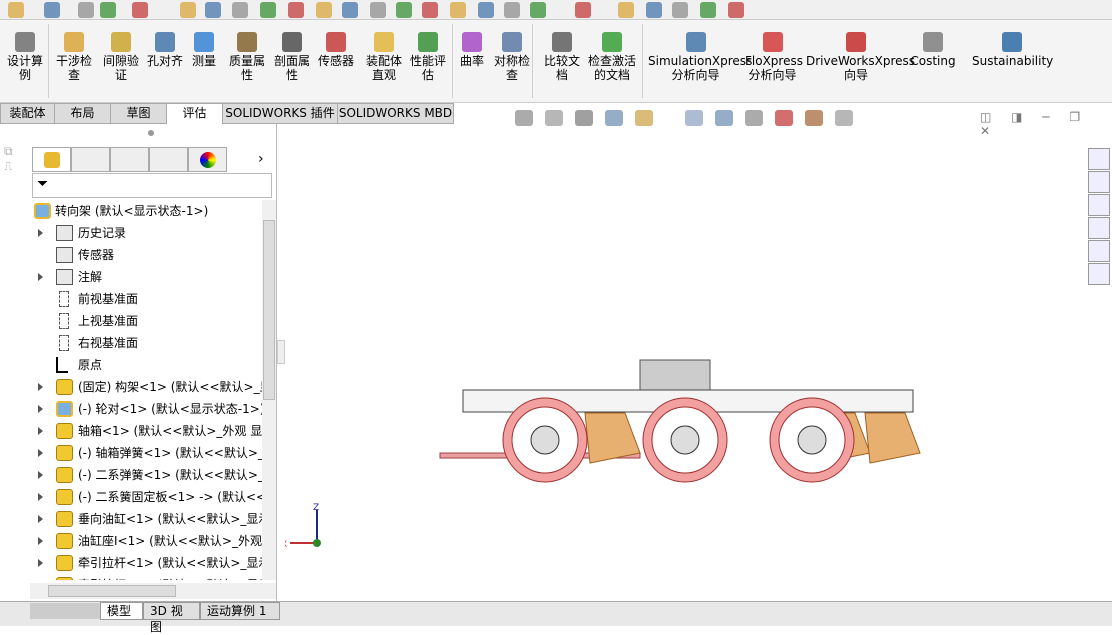  Describe the element at coordinates (65, 611) in the screenshot. I see `tab-scroll-buttons` at that location.